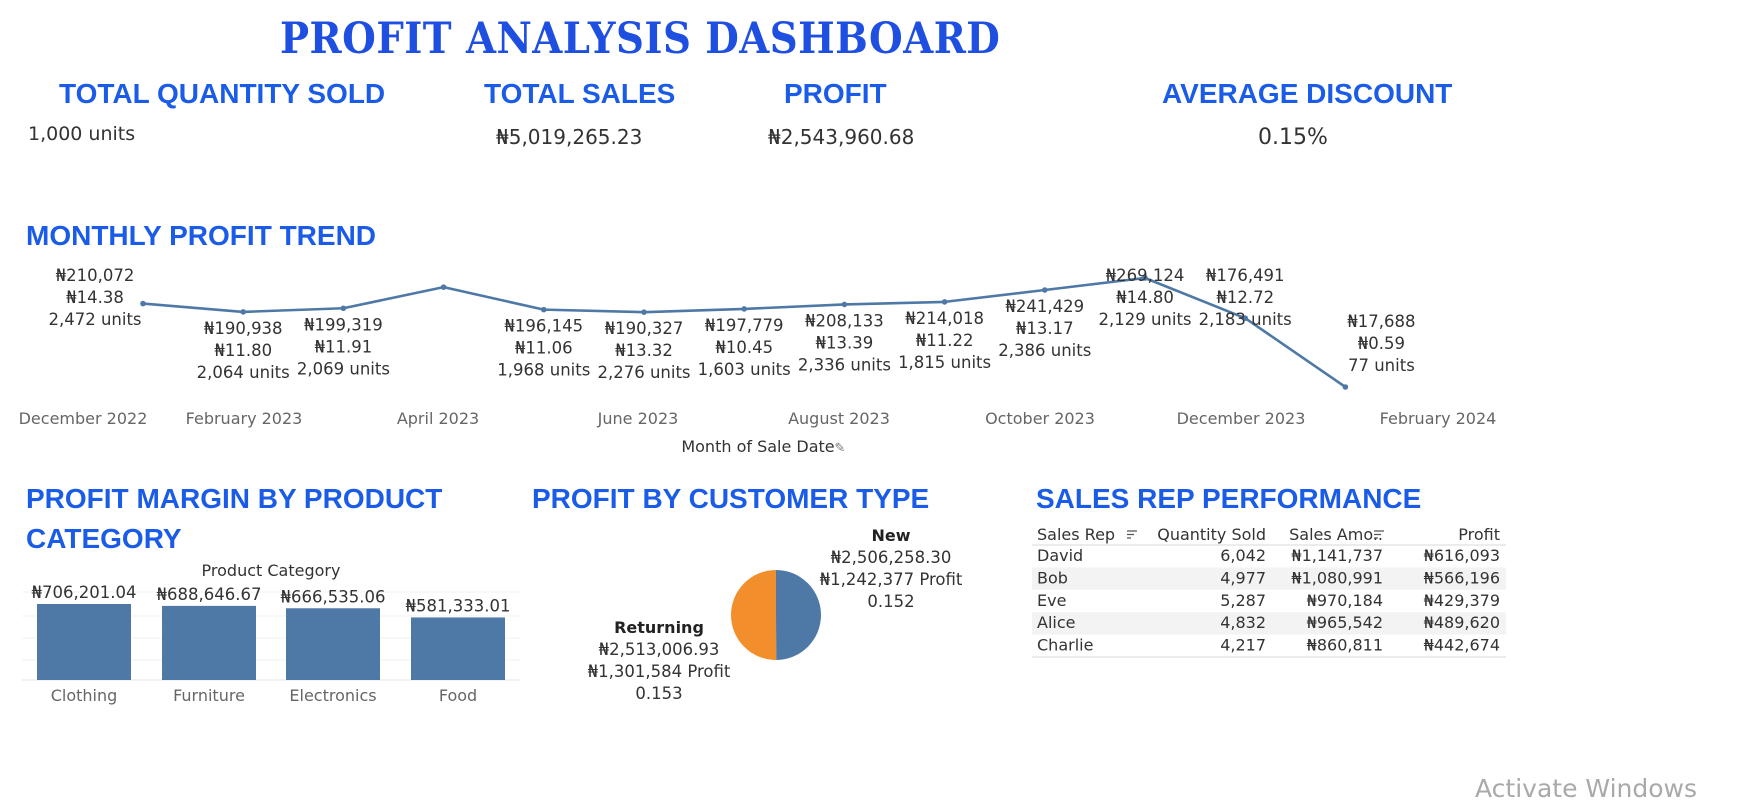 The height and width of the screenshot is (812, 1763). Describe the element at coordinates (1132, 534) in the screenshot. I see `sort-icon-sales-rep` at that location.